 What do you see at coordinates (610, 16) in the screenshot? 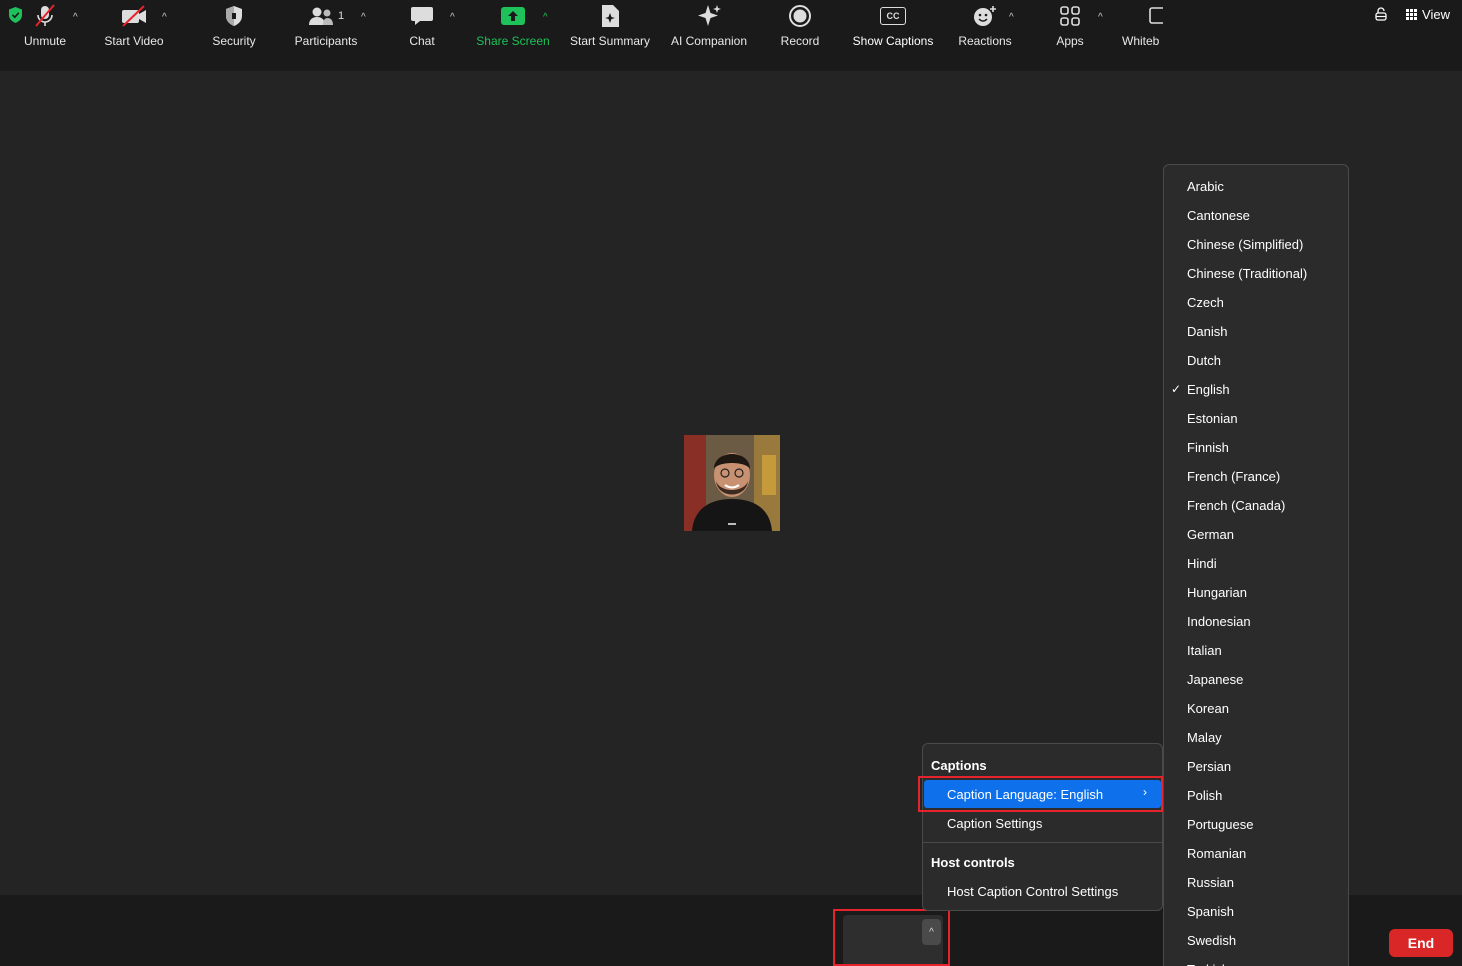
I see `summary-document-icon` at bounding box center [610, 16].